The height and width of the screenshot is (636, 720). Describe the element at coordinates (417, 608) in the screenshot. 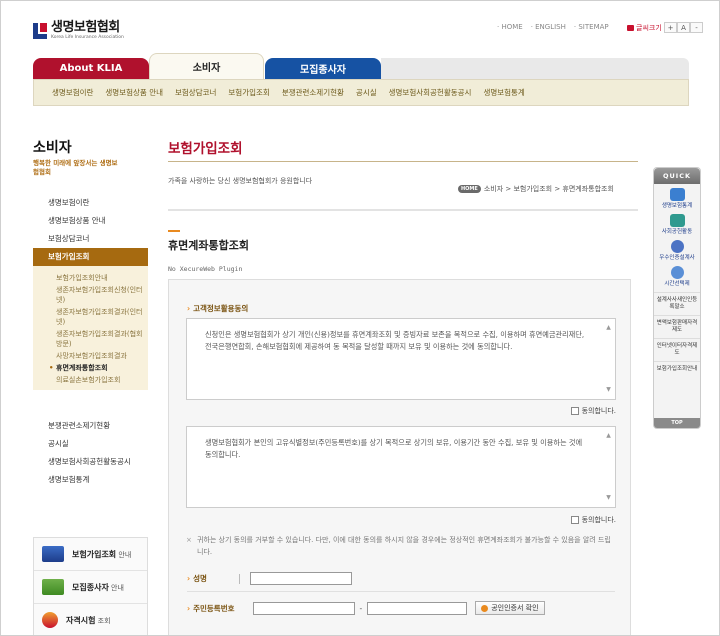

I see `rrn-back-input` at that location.